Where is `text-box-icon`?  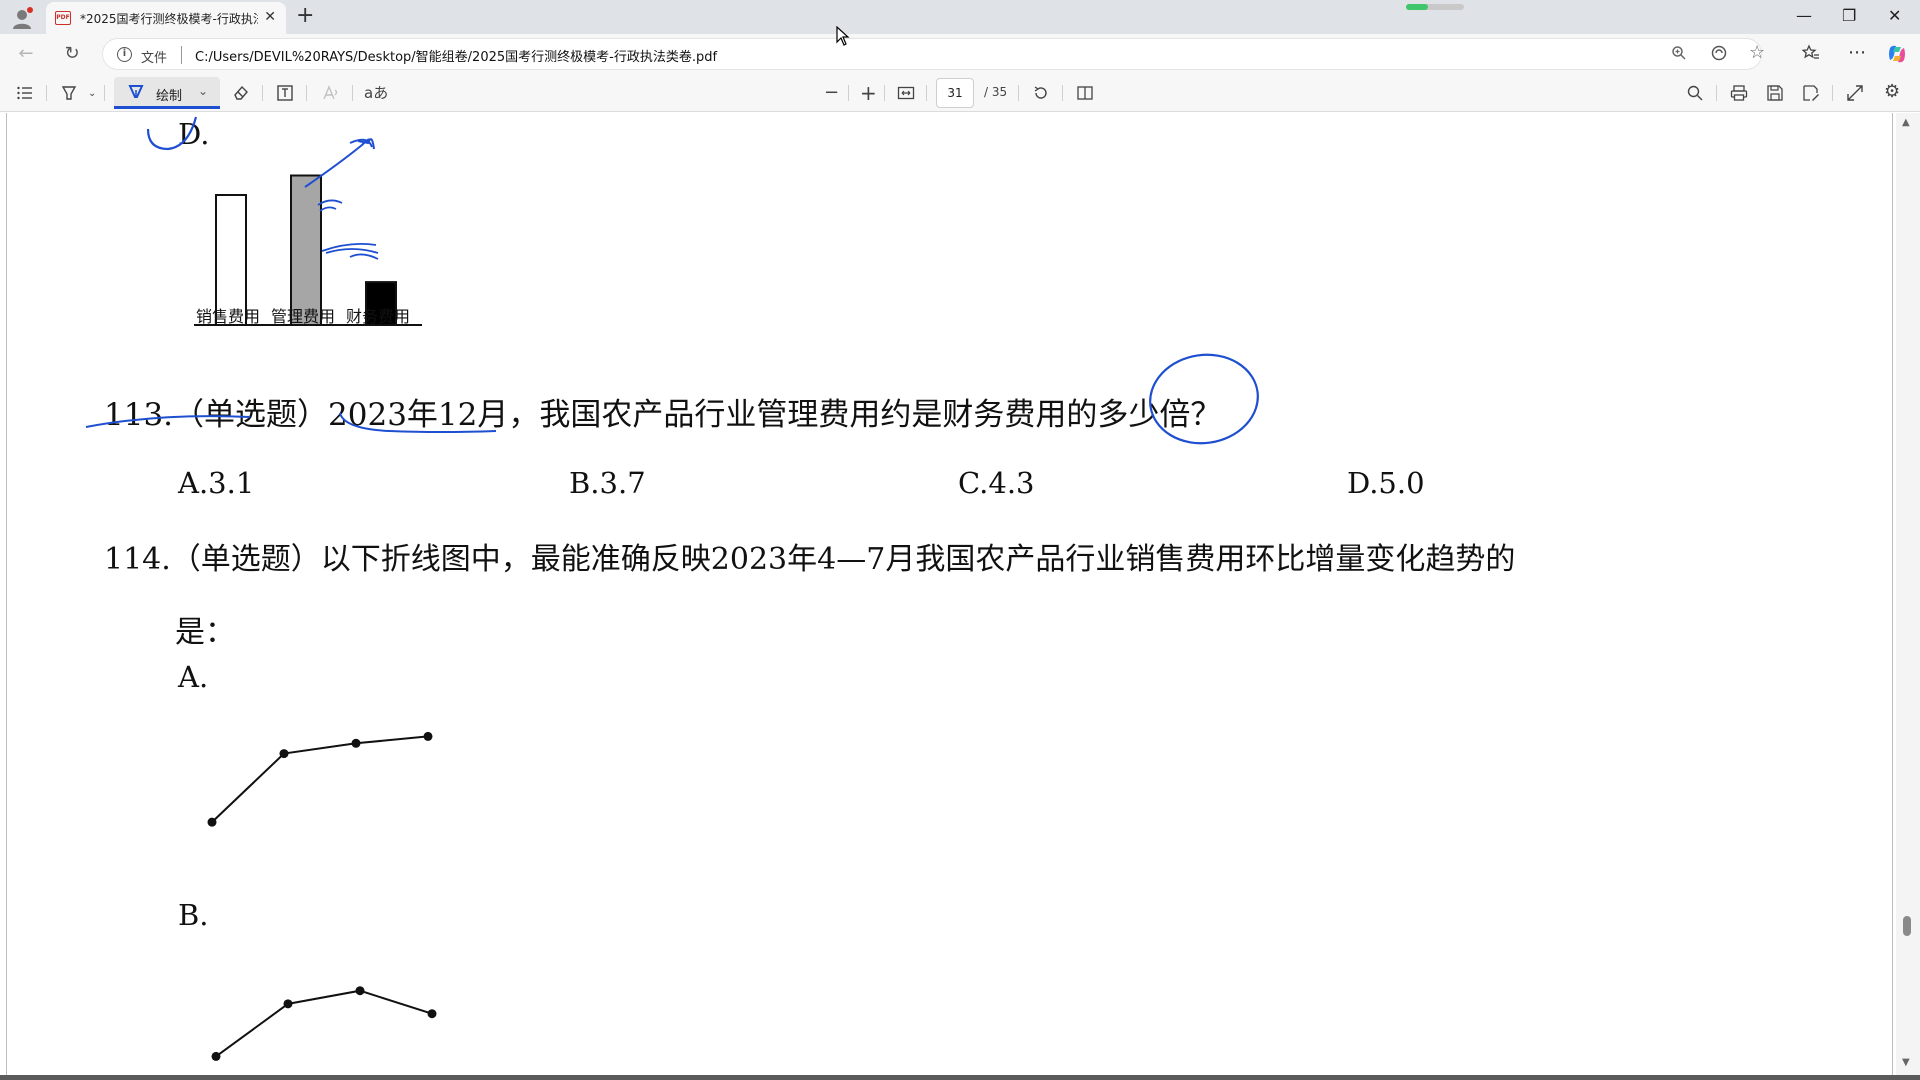 text-box-icon is located at coordinates (285, 93).